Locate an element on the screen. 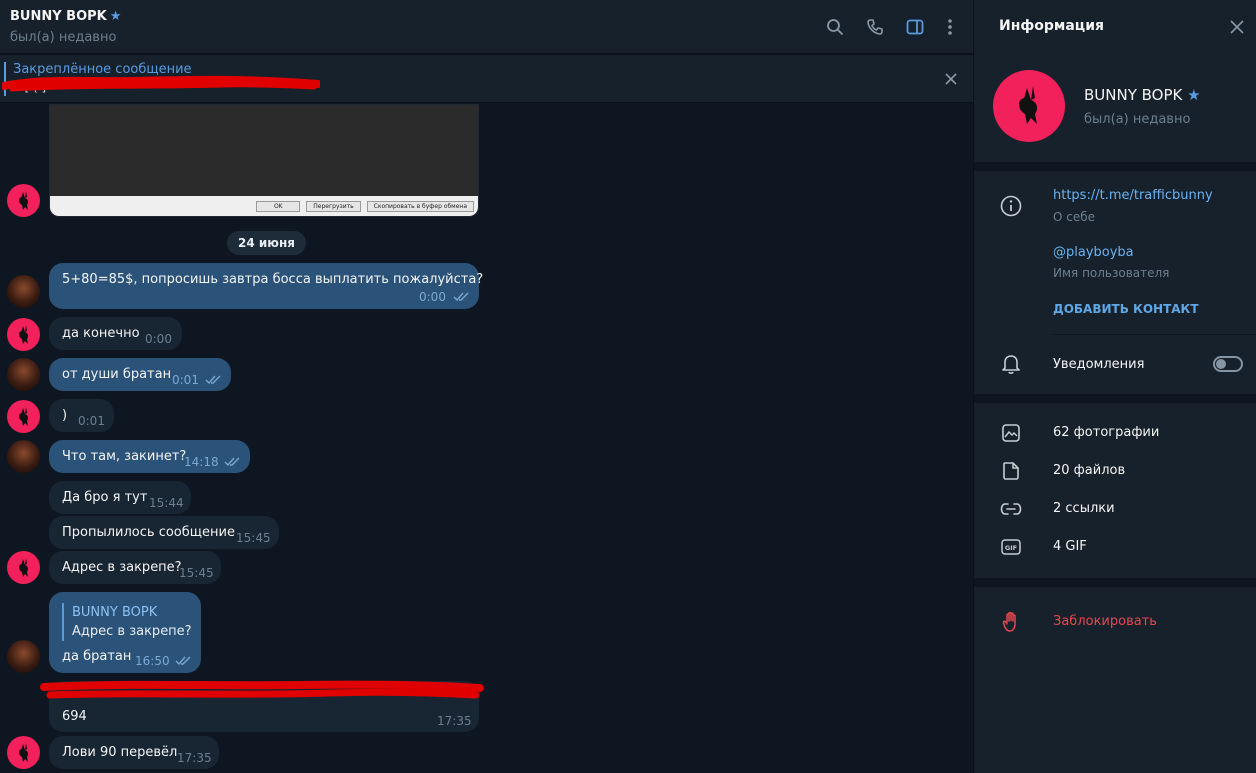  link-icon is located at coordinates (1011, 509).